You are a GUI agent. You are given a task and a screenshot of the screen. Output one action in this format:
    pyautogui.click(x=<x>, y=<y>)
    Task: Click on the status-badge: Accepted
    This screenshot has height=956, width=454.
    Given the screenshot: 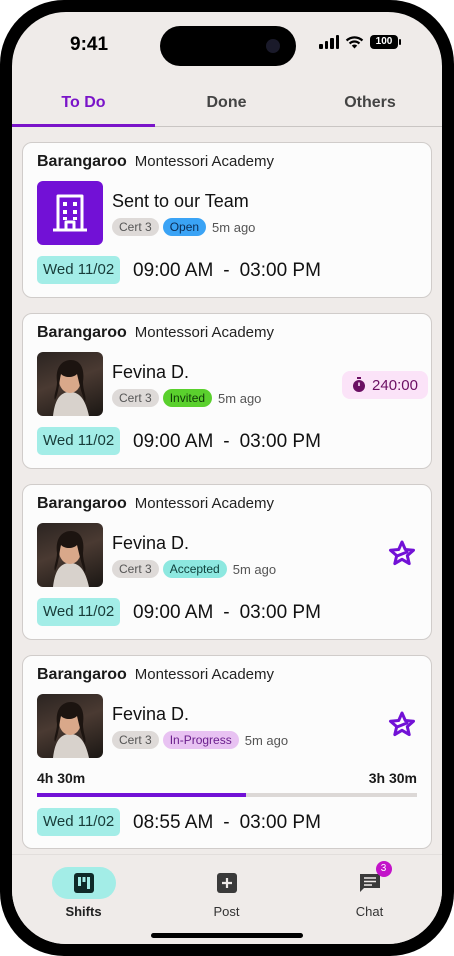 What is the action you would take?
    pyautogui.click(x=194, y=569)
    